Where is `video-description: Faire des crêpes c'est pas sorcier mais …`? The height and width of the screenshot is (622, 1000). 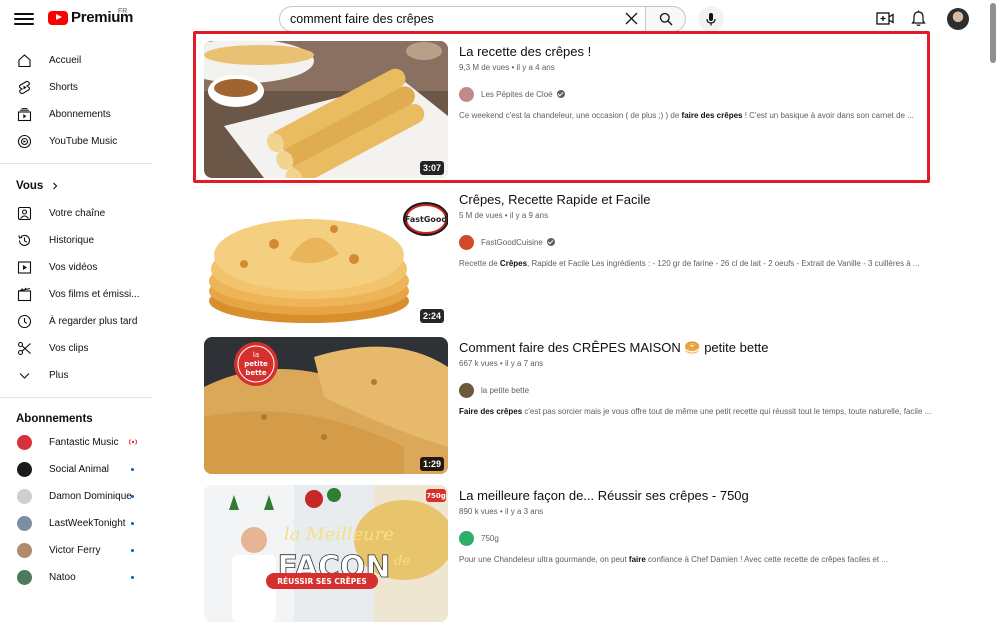 video-description: Faire des crêpes c'est pas sorcier mais … is located at coordinates (695, 411).